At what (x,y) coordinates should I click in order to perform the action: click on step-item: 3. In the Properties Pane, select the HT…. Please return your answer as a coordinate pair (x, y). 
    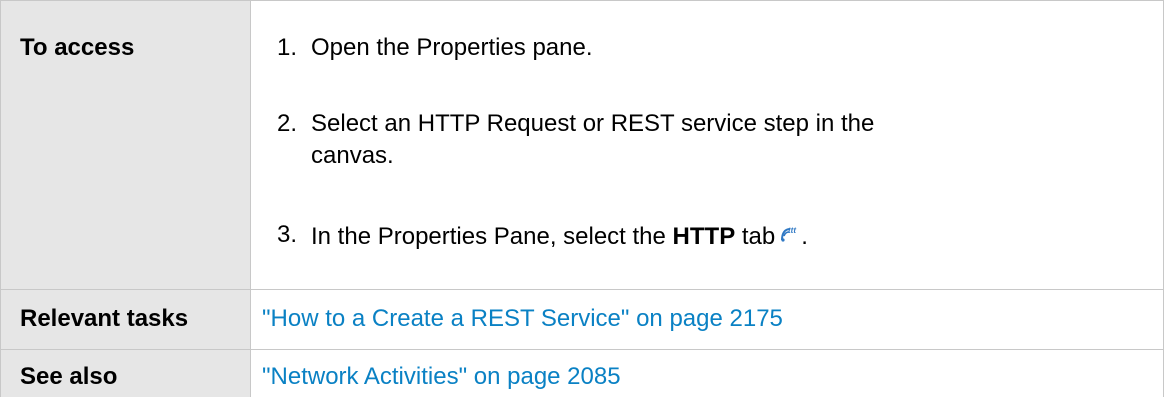
    Looking at the image, I should click on (587, 236).